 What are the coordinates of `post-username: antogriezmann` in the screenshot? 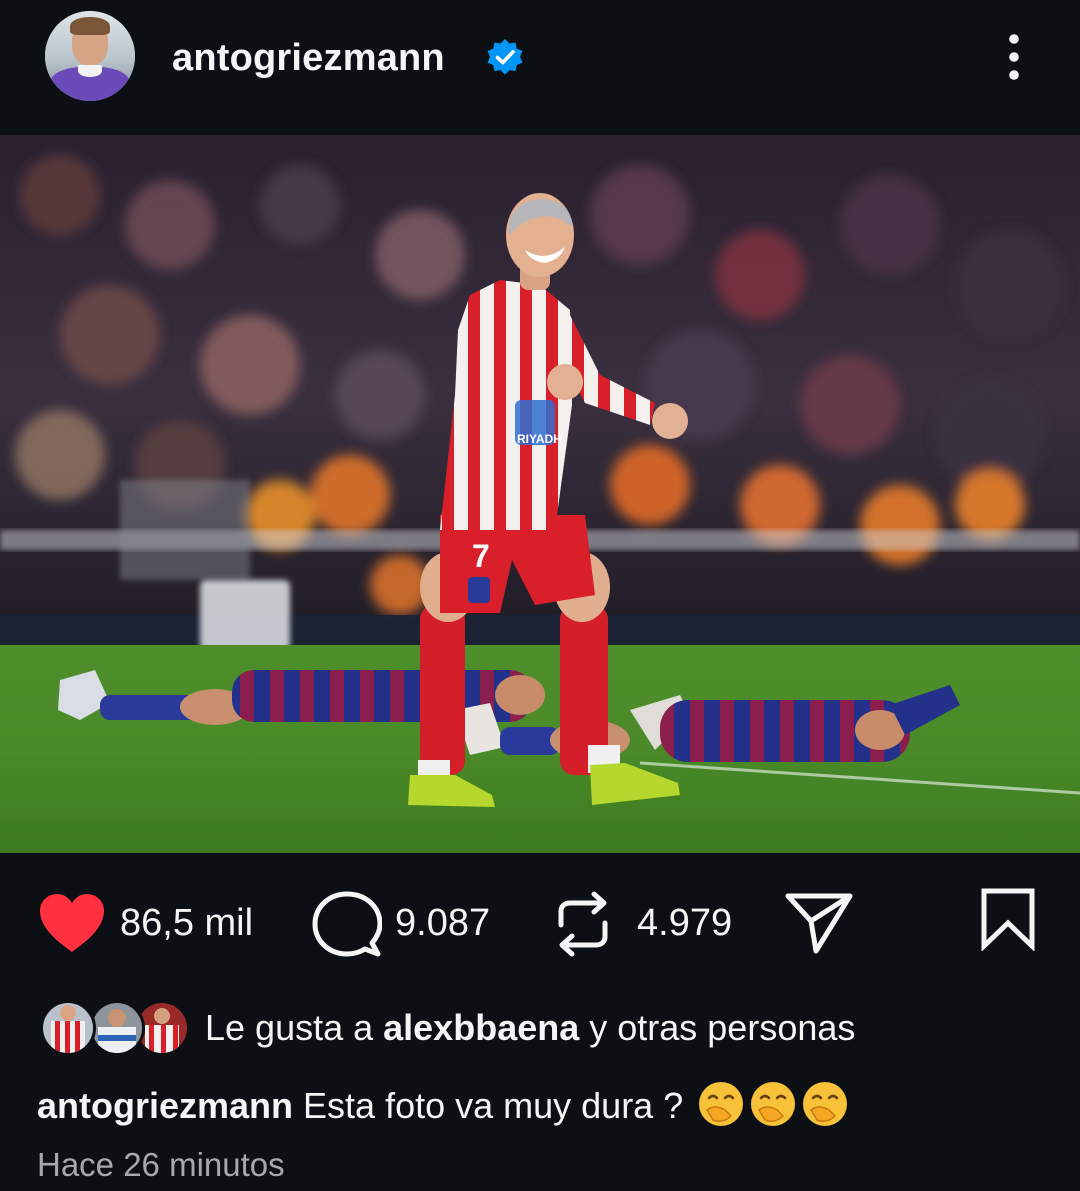 It's located at (308, 58).